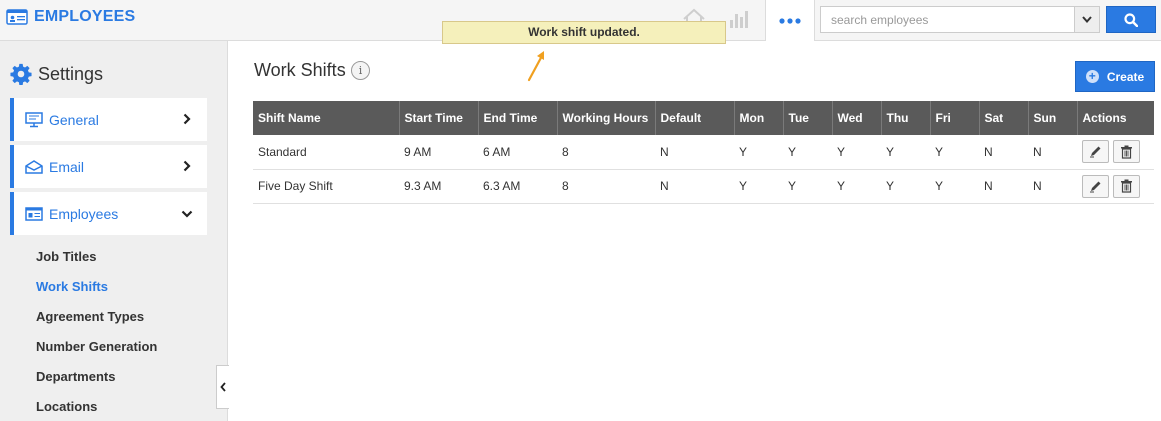  What do you see at coordinates (326, 118) in the screenshot?
I see `column-header: Shift Name` at bounding box center [326, 118].